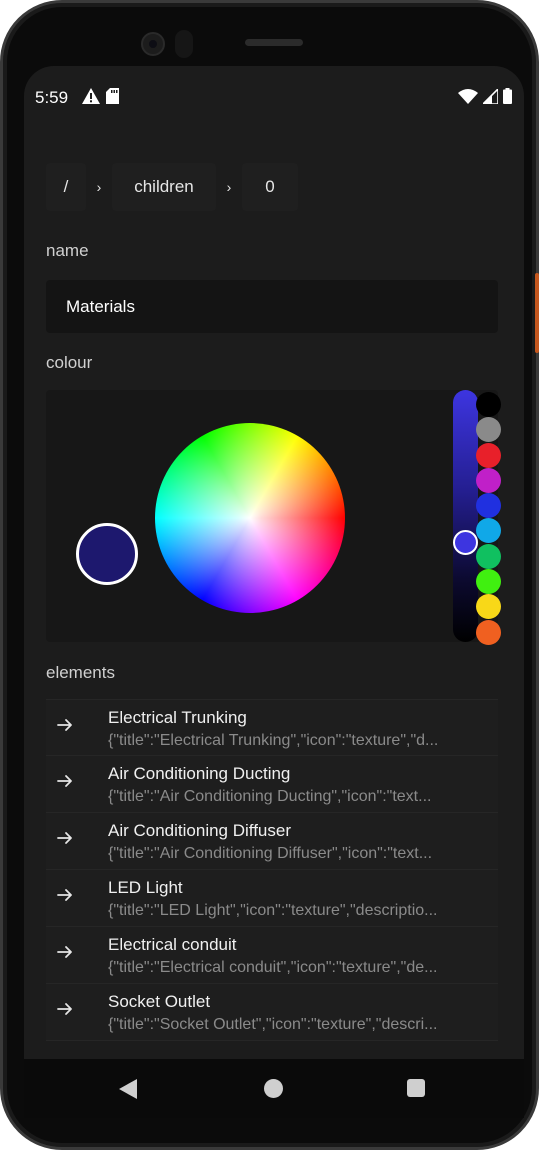 This screenshot has width=539, height=1150. I want to click on home-icon, so click(273, 1088).